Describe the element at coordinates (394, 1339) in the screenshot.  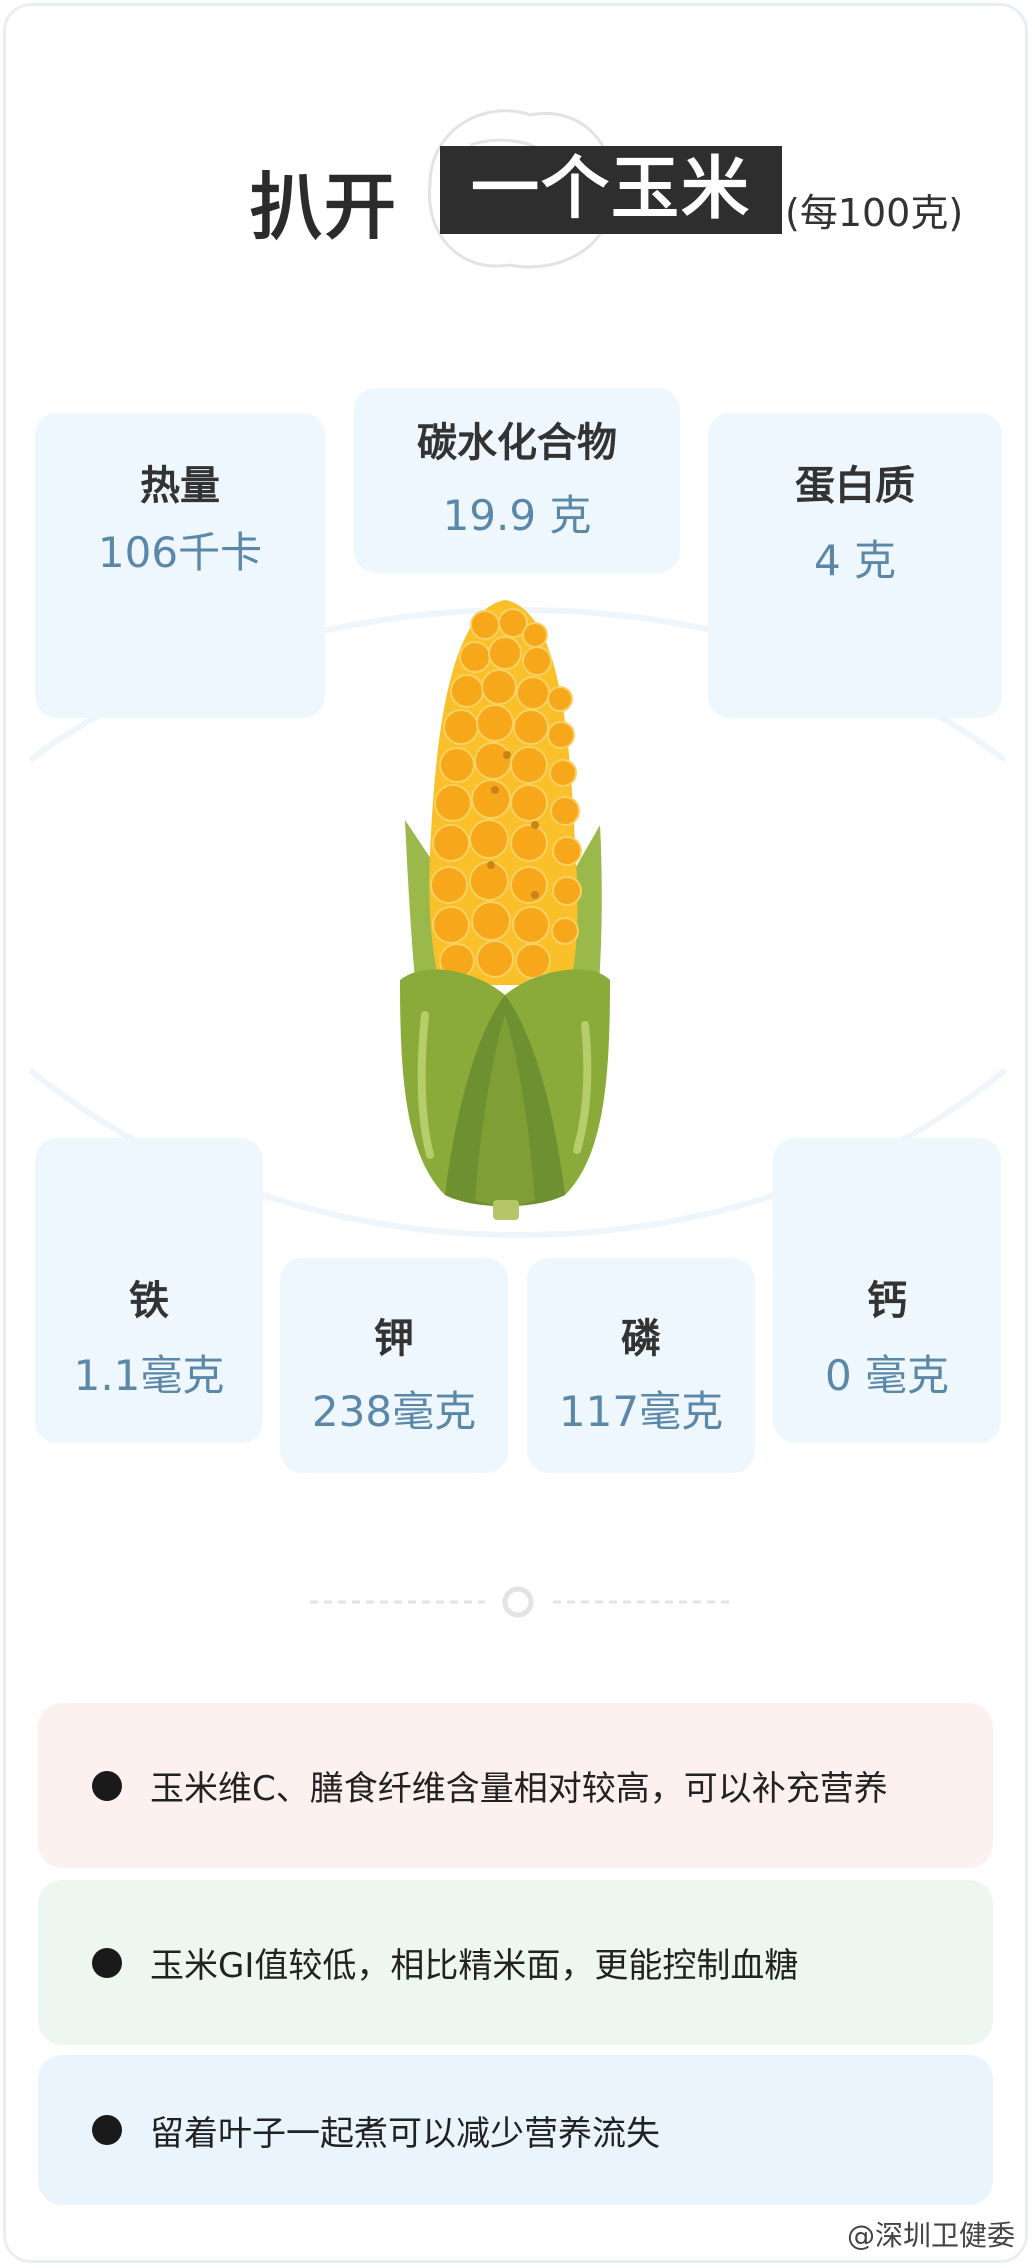
I see `mineral-label: 钾` at that location.